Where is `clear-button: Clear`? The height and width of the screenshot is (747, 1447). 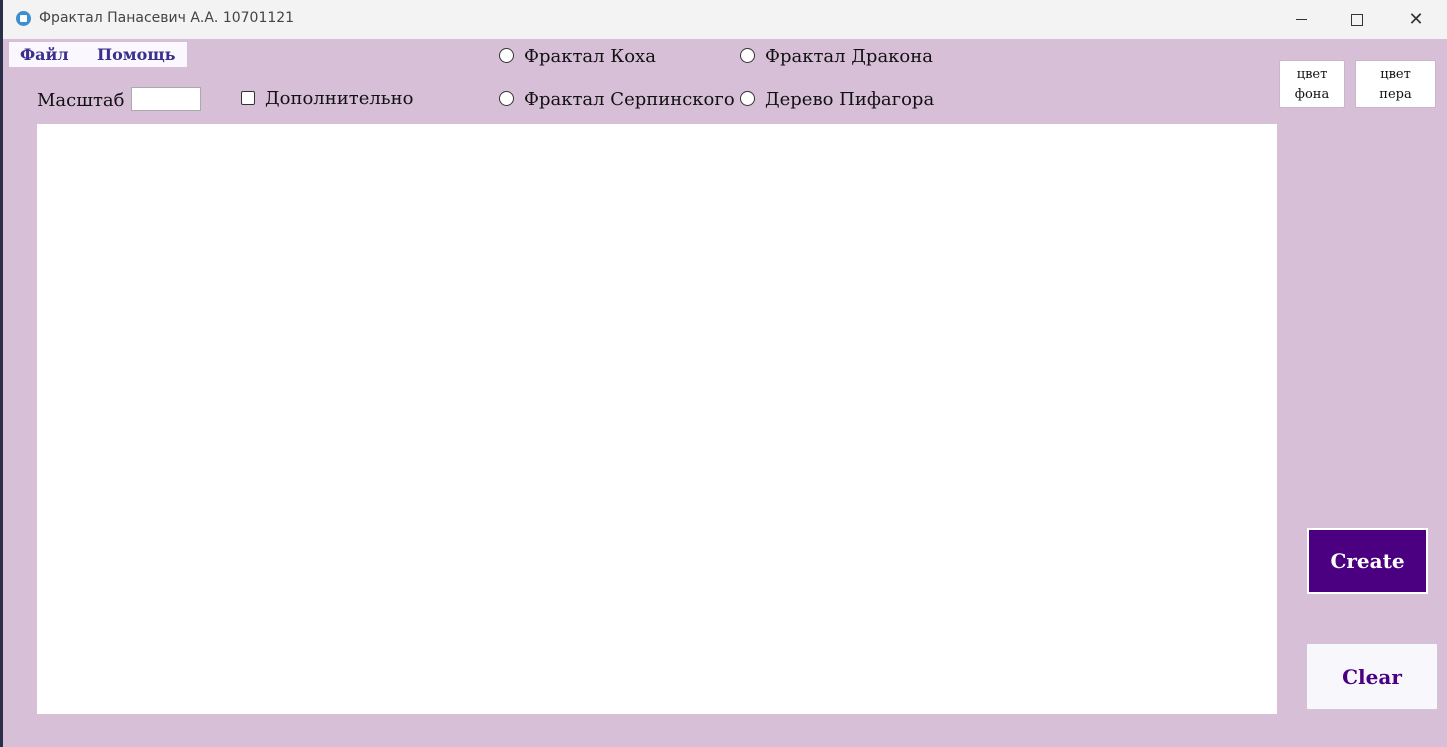
clear-button: Clear is located at coordinates (1372, 676).